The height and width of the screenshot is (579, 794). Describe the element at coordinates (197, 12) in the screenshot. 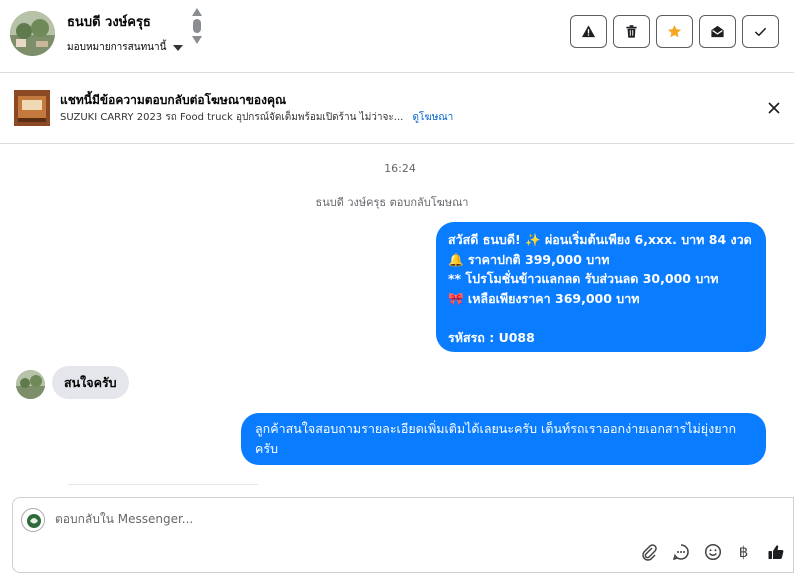

I see `arrow-up-icon` at that location.